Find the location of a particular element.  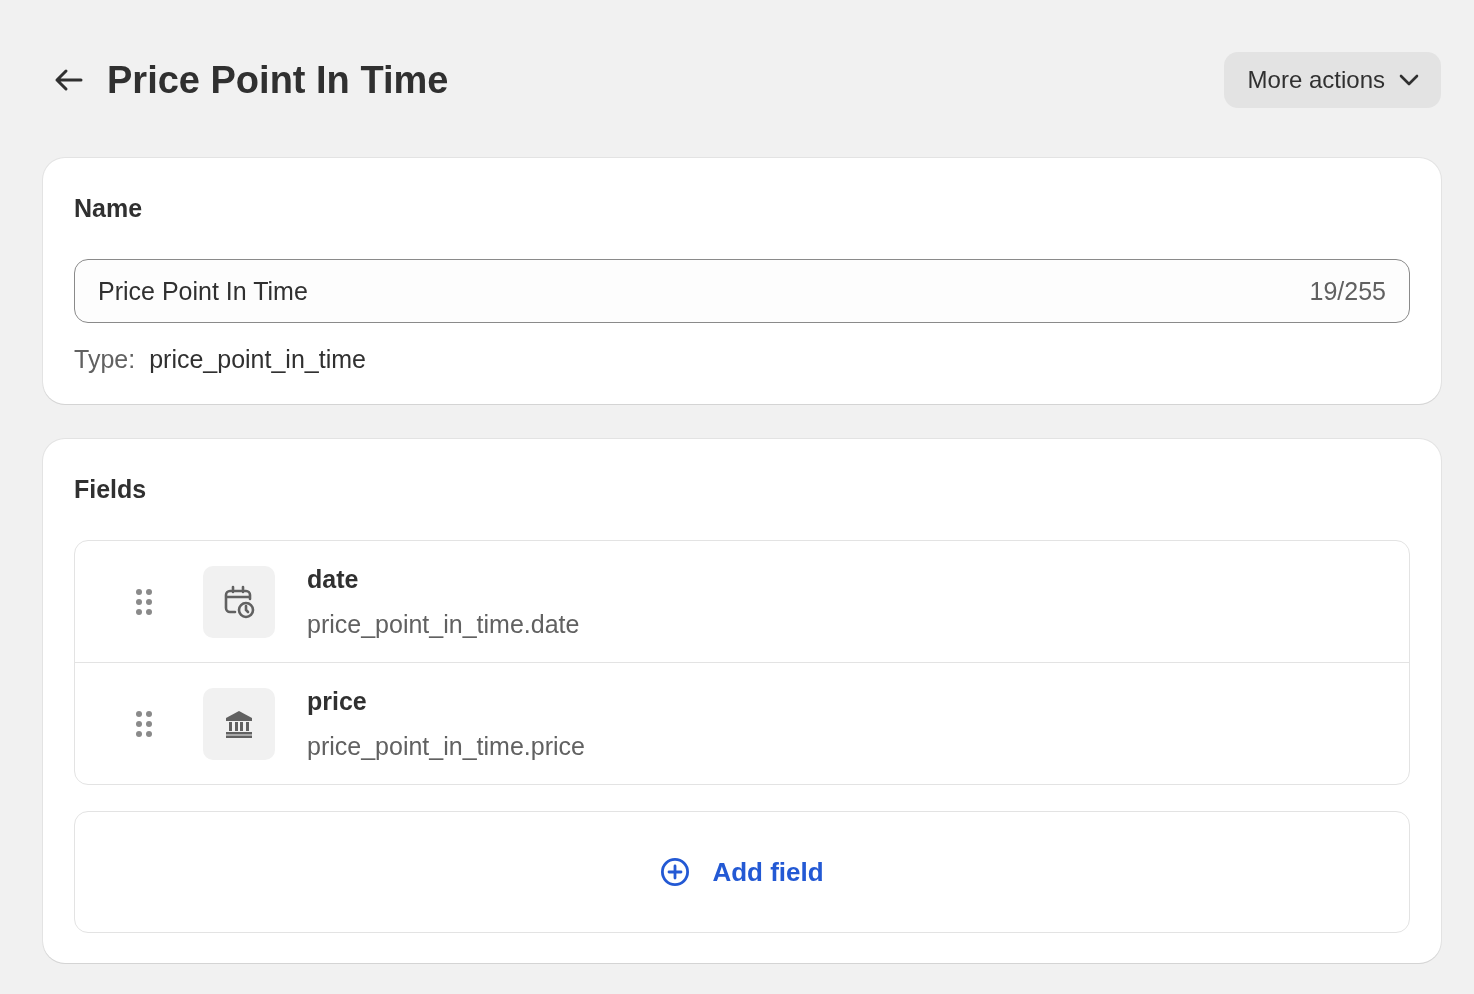

input-value: Price Point In Time is located at coordinates (203, 291).